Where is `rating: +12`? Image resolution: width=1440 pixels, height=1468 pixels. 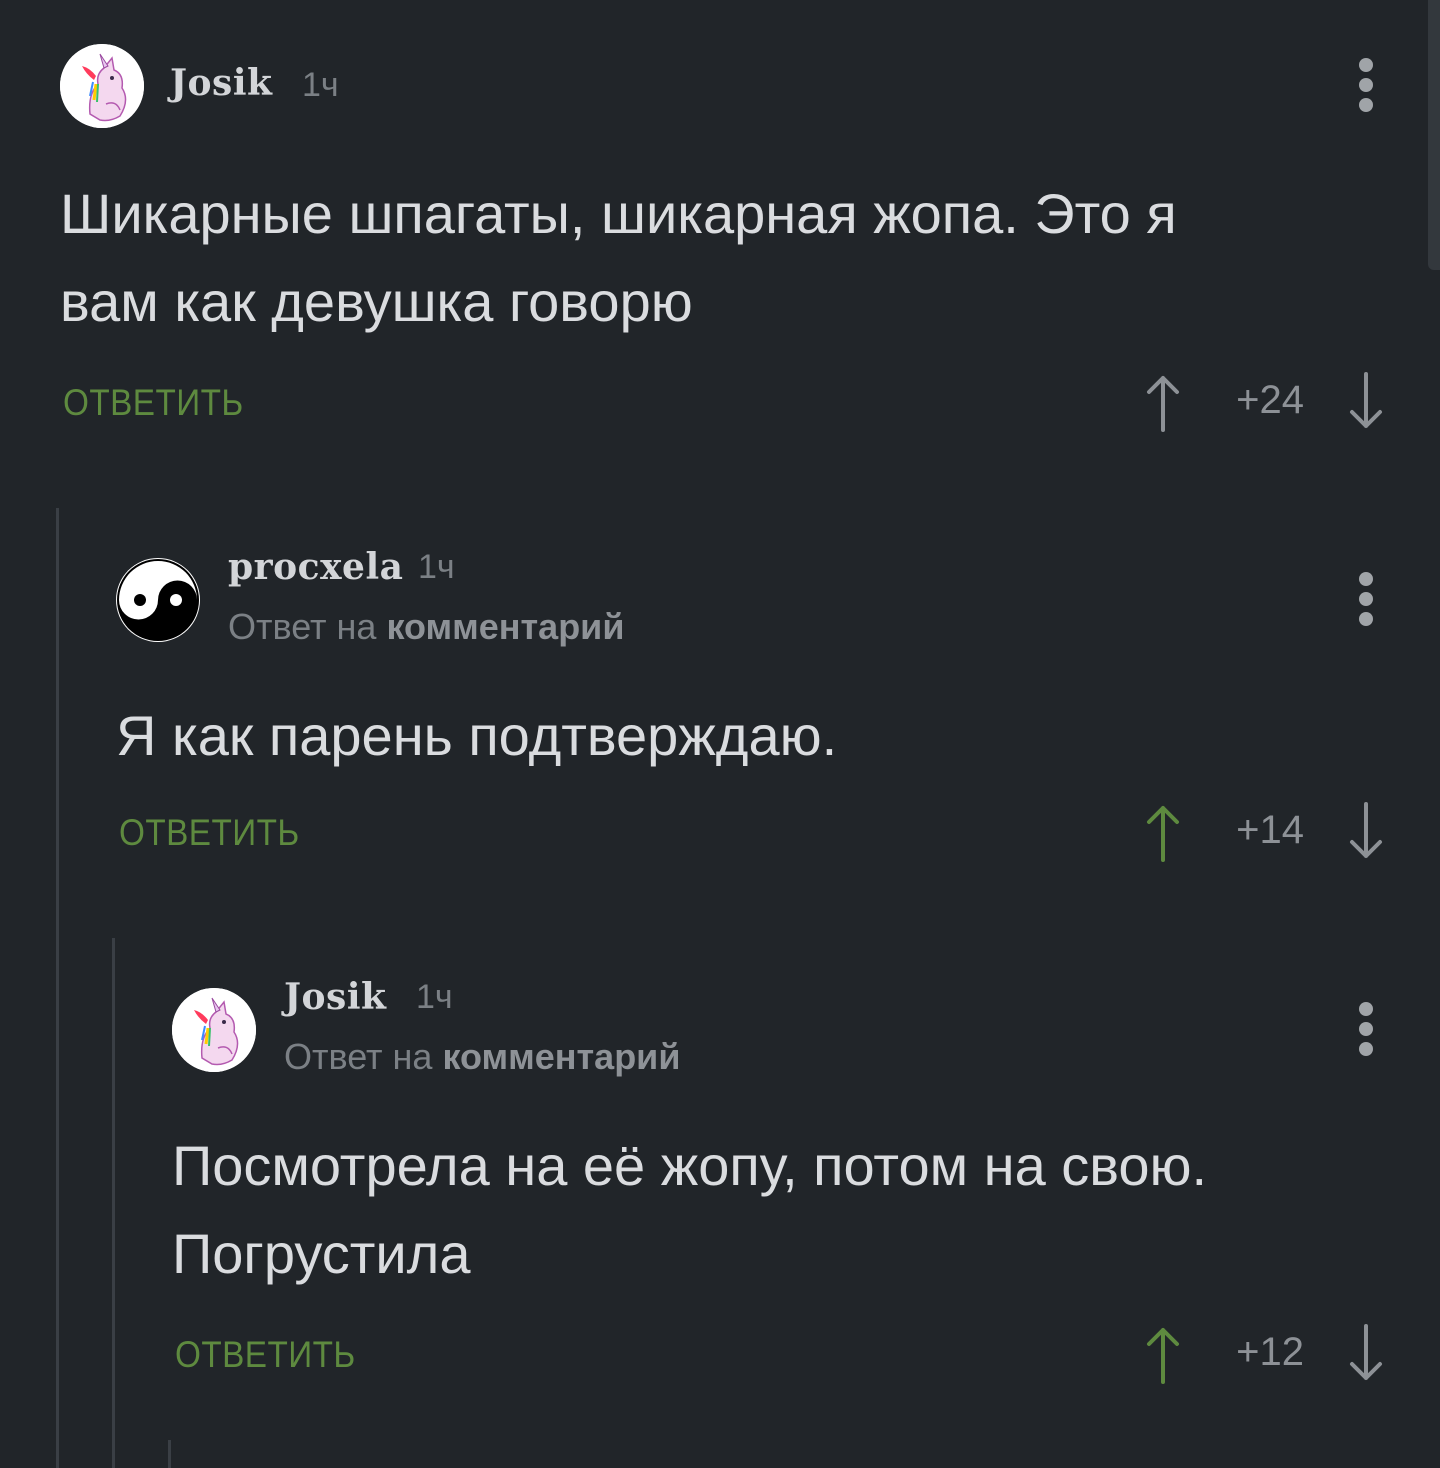
rating: +12 is located at coordinates (1270, 1352).